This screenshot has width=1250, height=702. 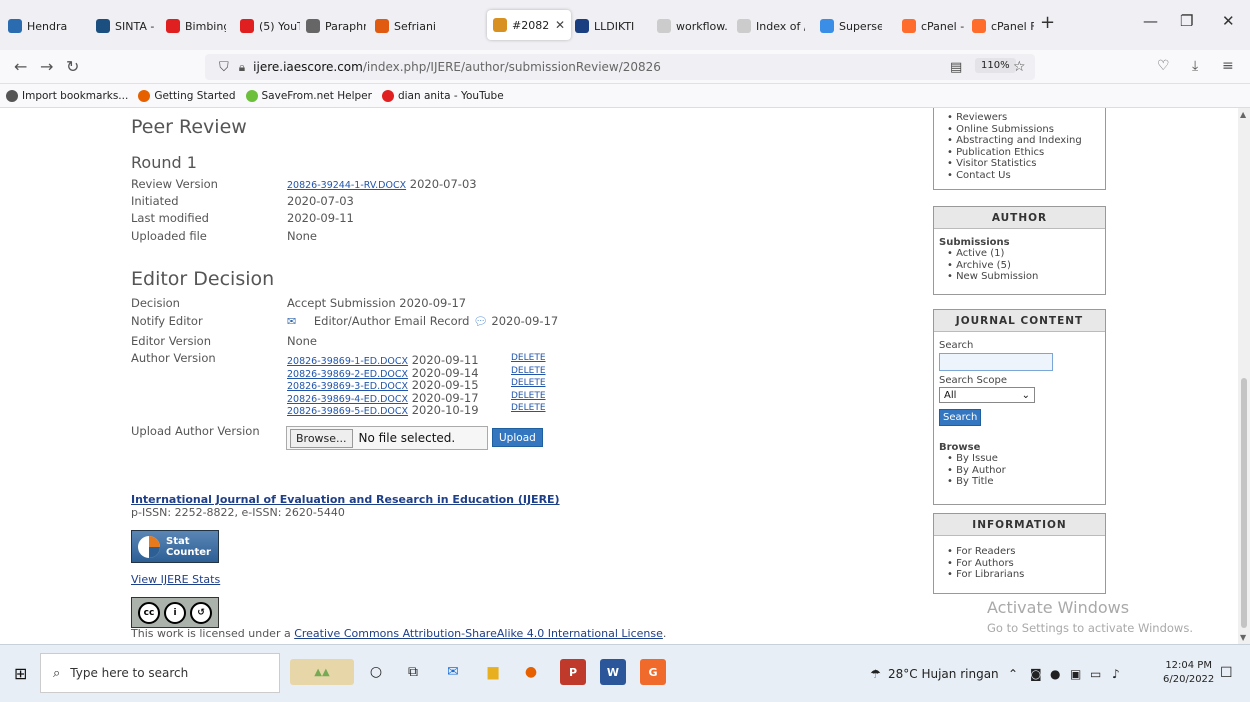 What do you see at coordinates (1116, 674) in the screenshot?
I see `volume-icon: ♪` at bounding box center [1116, 674].